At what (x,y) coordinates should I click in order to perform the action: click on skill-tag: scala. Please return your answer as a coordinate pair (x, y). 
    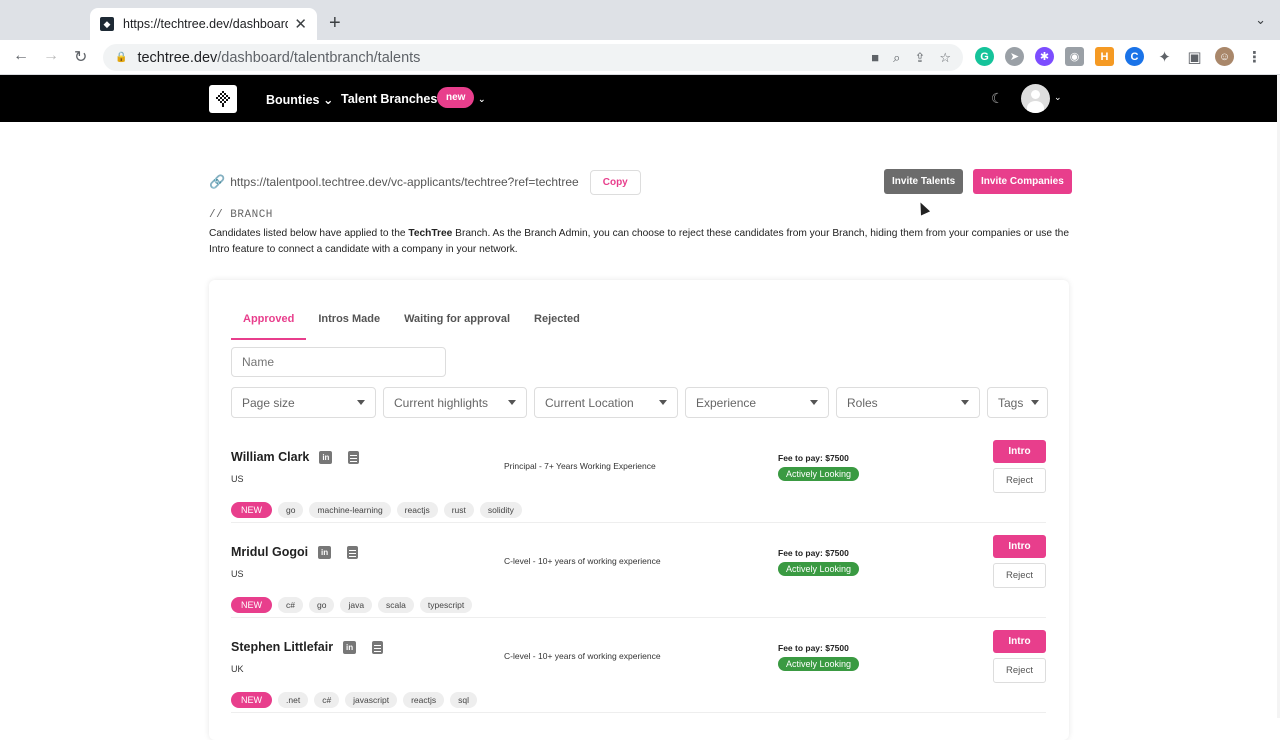
    Looking at the image, I should click on (396, 605).